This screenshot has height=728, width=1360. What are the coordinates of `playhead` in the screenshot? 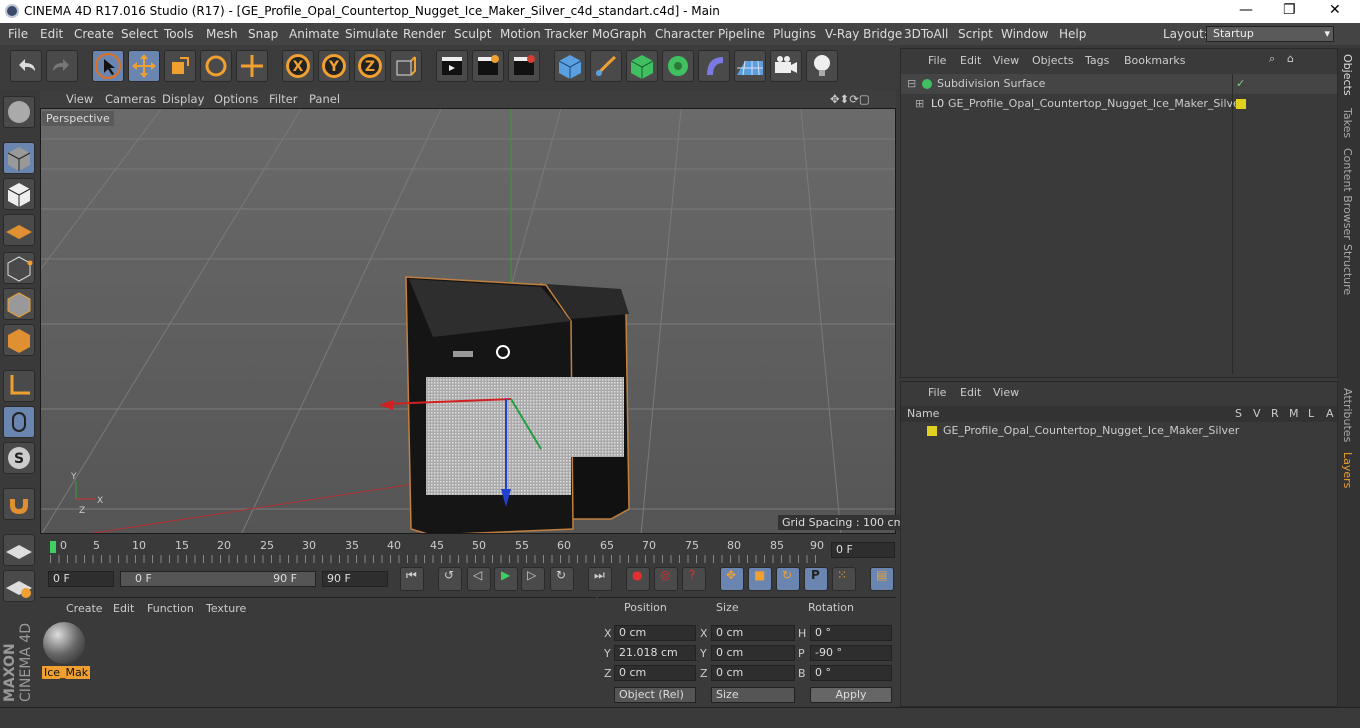 It's located at (53, 547).